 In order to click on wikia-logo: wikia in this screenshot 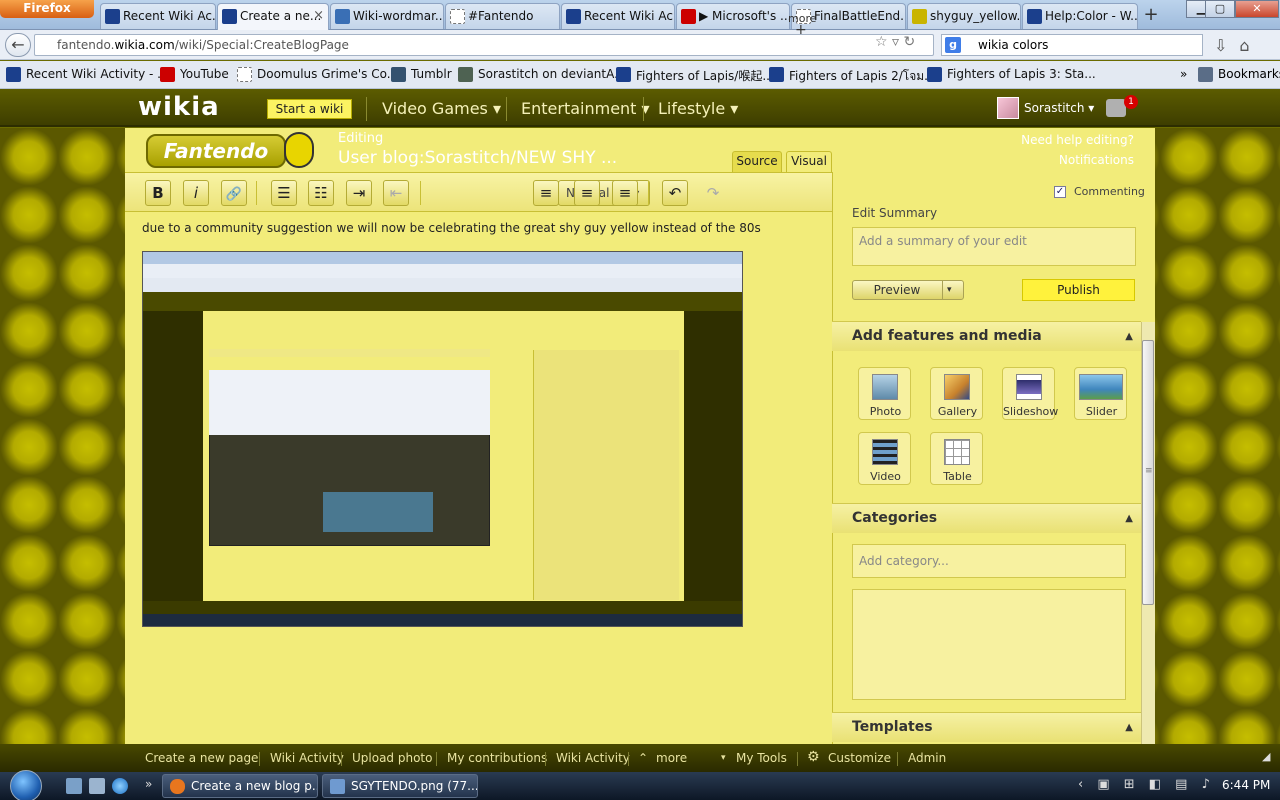, I will do `click(179, 107)`.